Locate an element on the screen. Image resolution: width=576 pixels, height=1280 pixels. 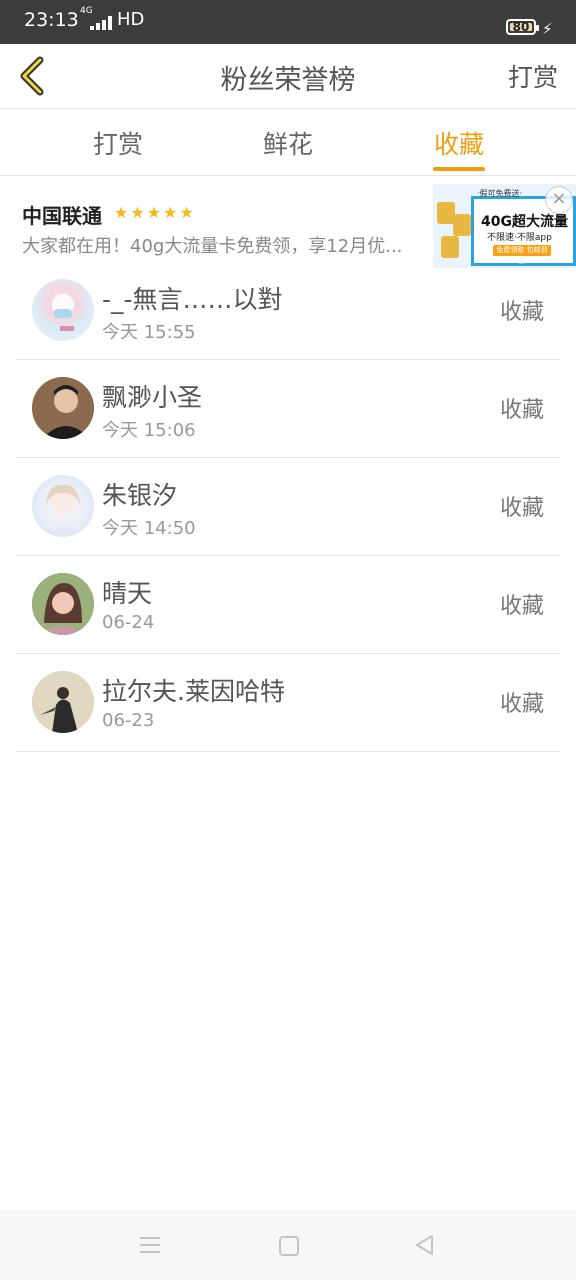
reward-button: 打赏 is located at coordinates (533, 76).